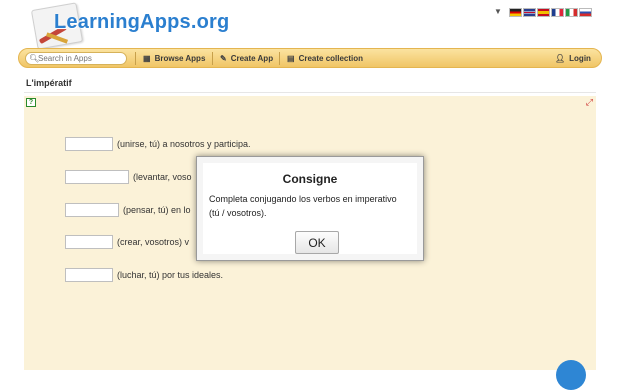 The height and width of the screenshot is (390, 620). Describe the element at coordinates (162, 177) in the screenshot. I see `exercise-text: (levantar, voso` at that location.